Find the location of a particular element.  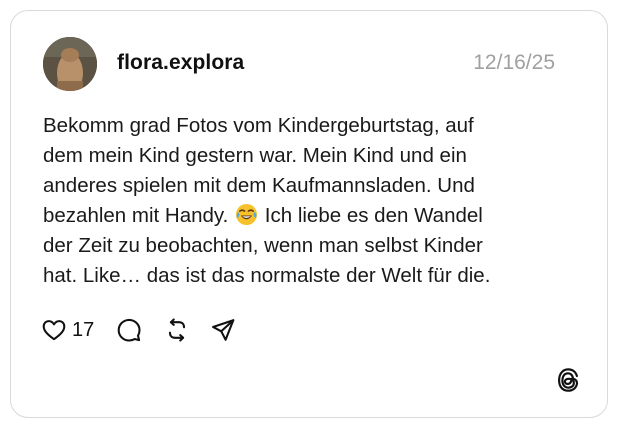

repost-button is located at coordinates (177, 330).